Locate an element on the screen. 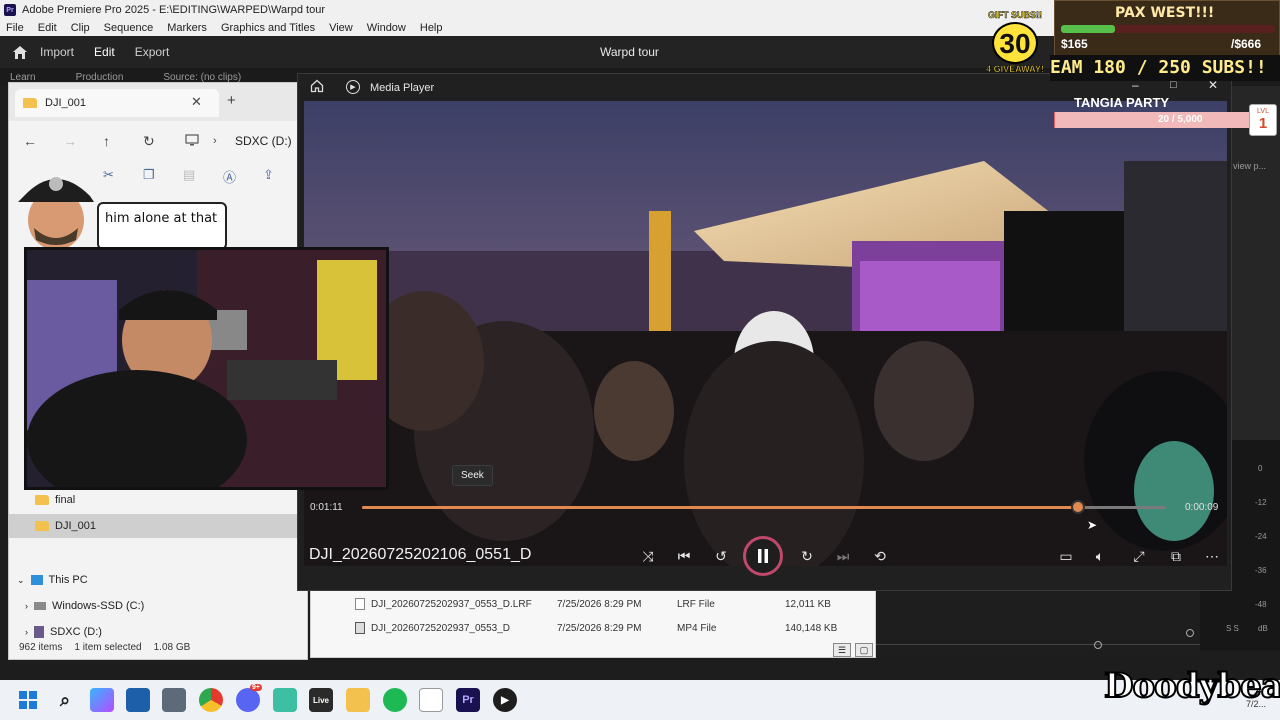 The image size is (1280, 720). more-options-icon: ⋯ is located at coordinates (1212, 556).